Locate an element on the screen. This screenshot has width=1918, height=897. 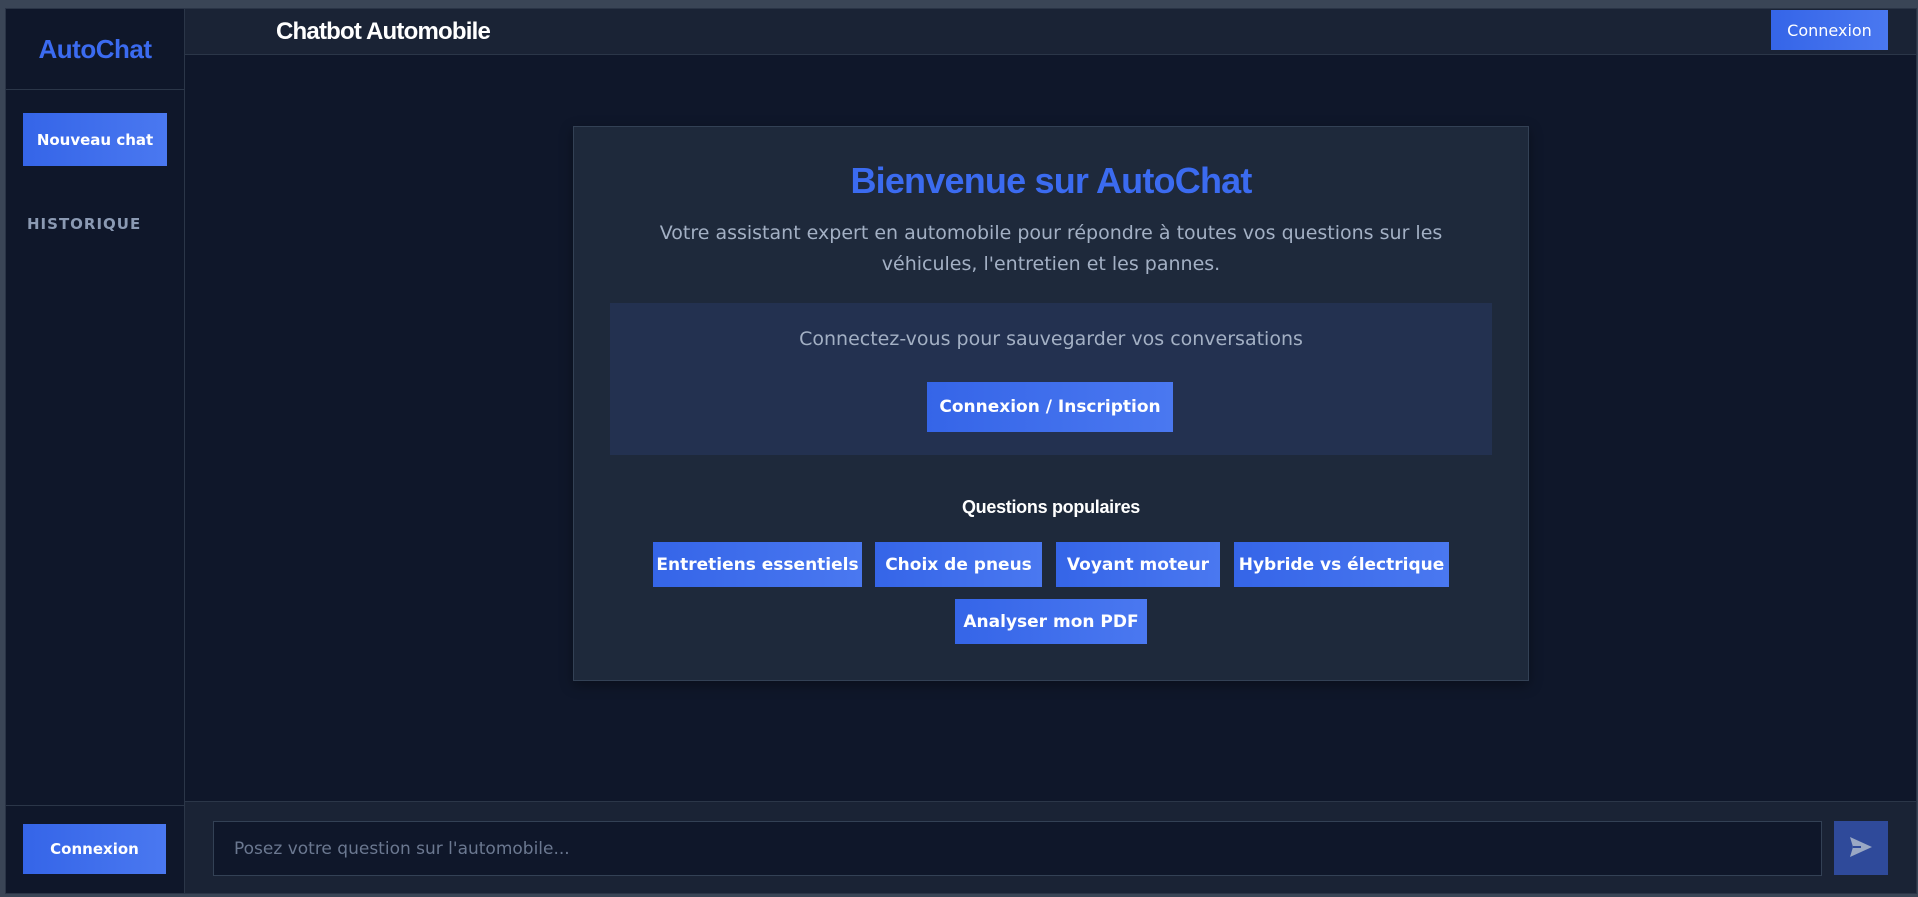
send-button is located at coordinates (1861, 848).